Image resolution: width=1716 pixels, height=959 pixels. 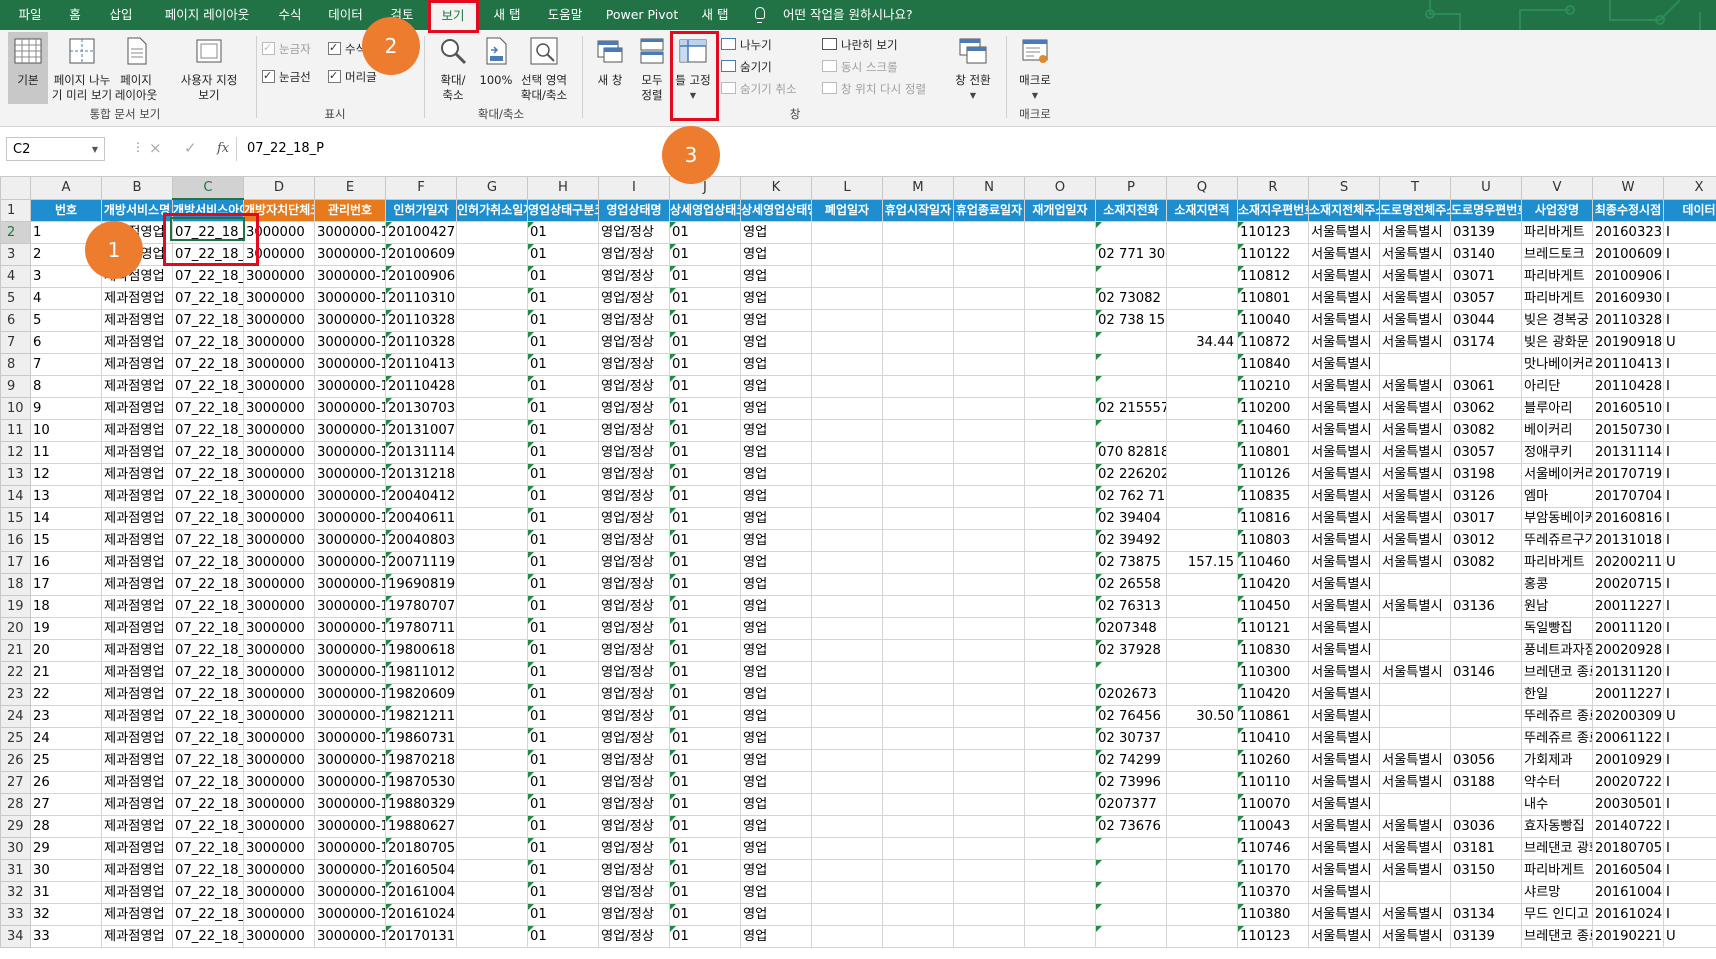 What do you see at coordinates (15, 628) in the screenshot?
I see `row-header: 20` at bounding box center [15, 628].